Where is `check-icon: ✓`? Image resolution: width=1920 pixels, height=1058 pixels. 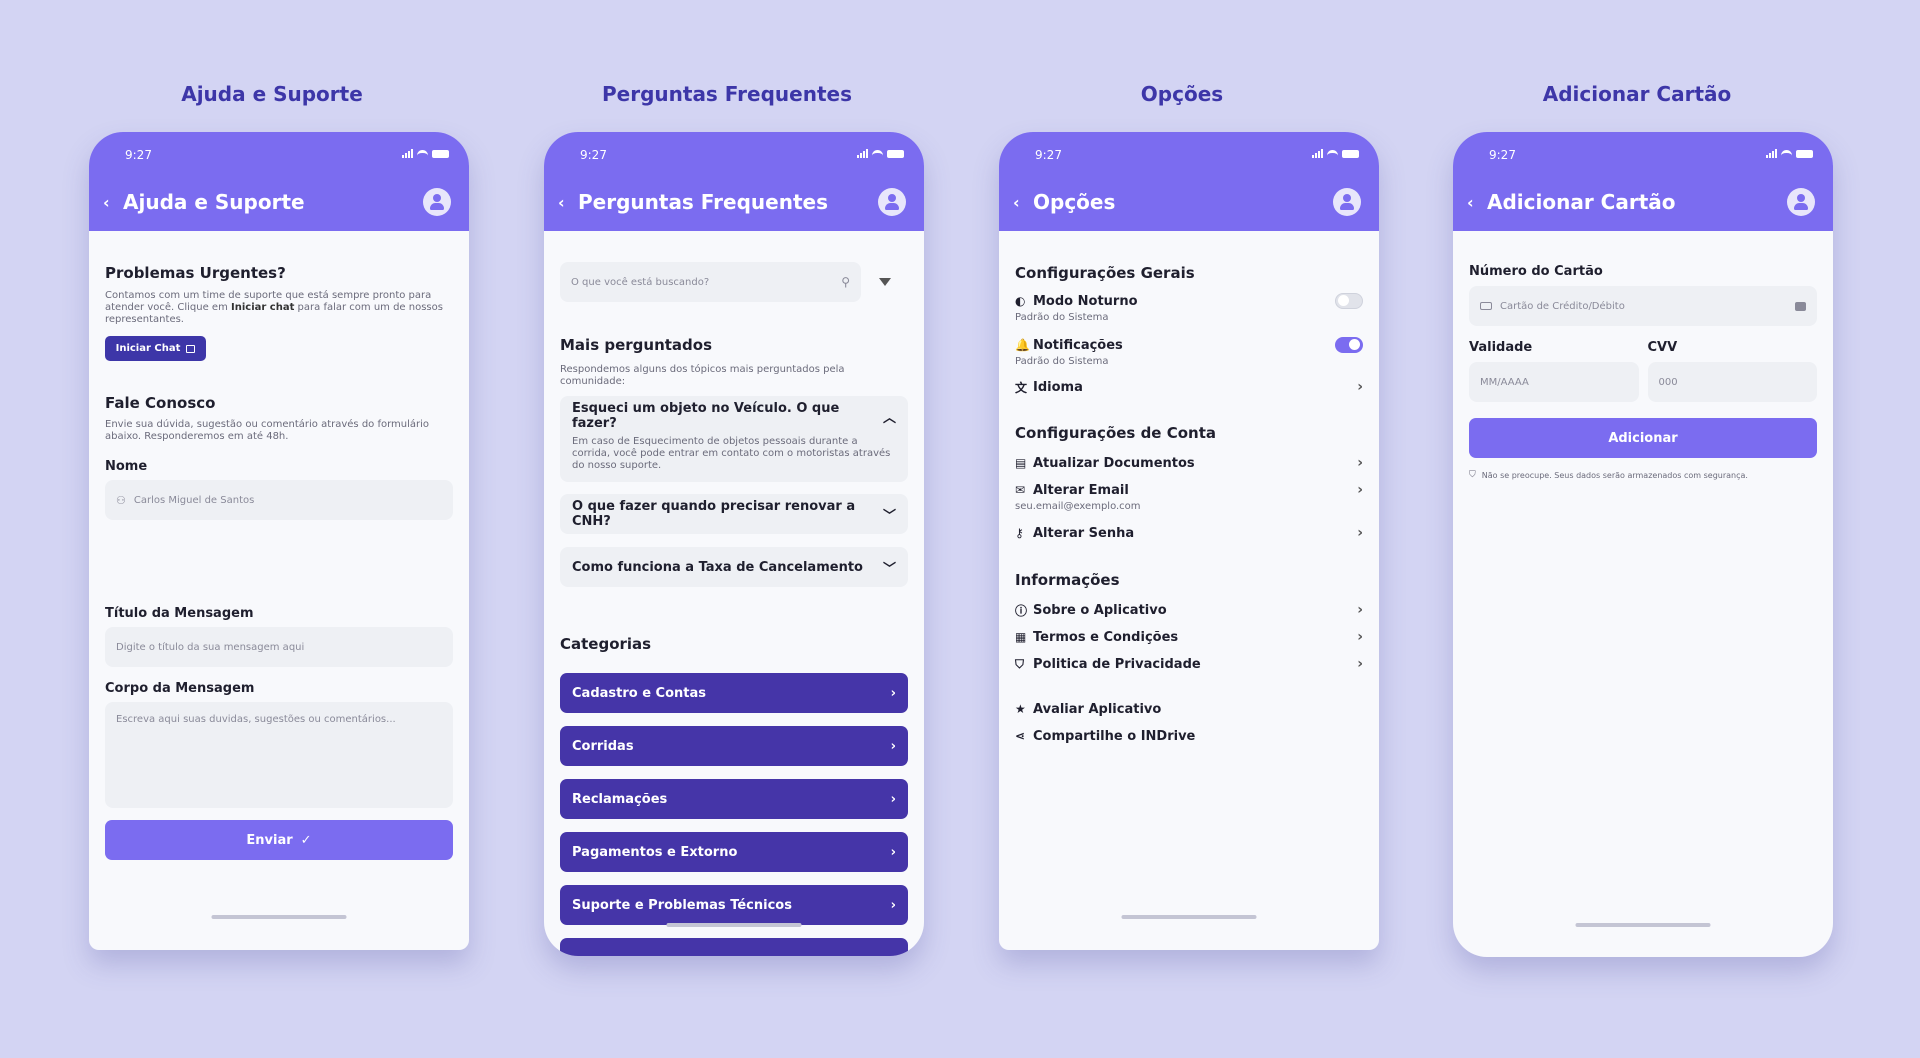
check-icon: ✓ is located at coordinates (306, 840).